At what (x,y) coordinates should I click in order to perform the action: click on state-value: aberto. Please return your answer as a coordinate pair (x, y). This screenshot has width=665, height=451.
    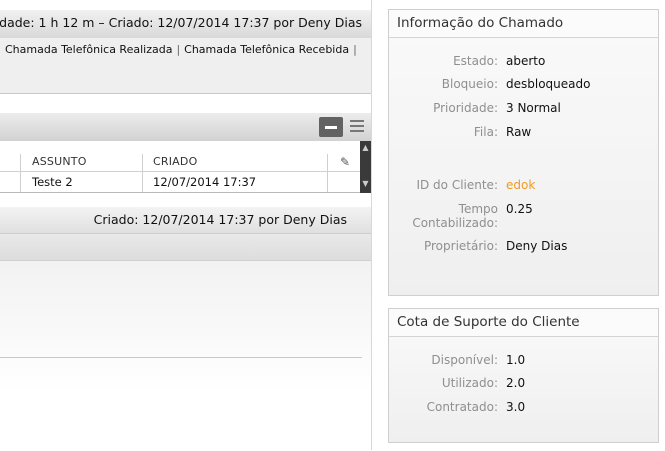
    Looking at the image, I should click on (526, 61).